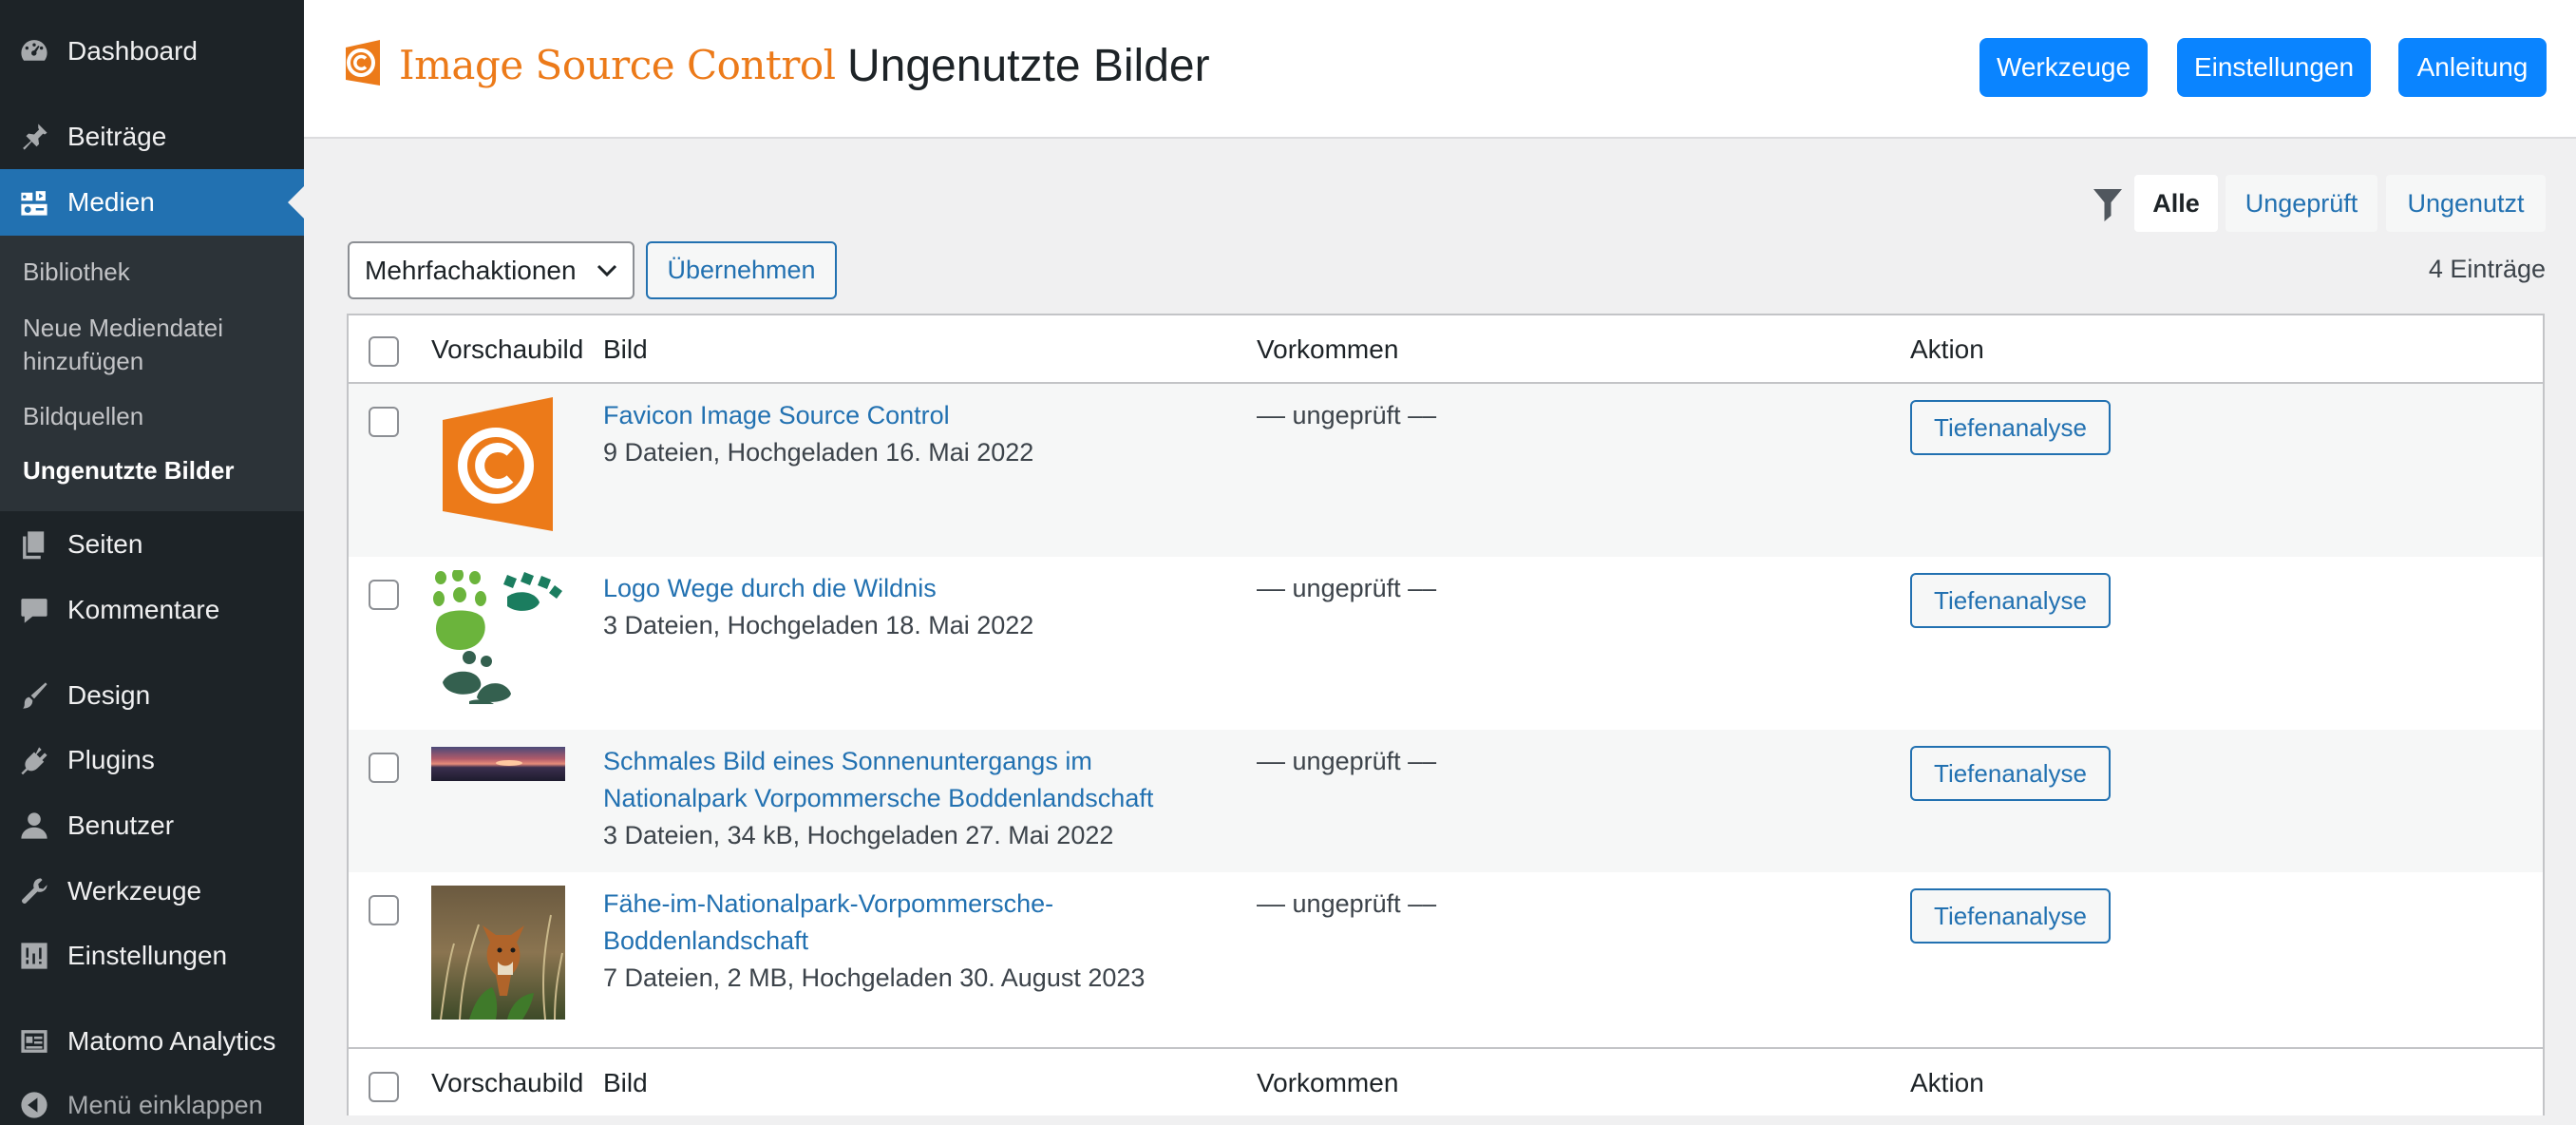 The height and width of the screenshot is (1125, 2576). What do you see at coordinates (128, 471) in the screenshot?
I see `submenu-ungenutzte-bilder: Ungenutzte Bilder` at bounding box center [128, 471].